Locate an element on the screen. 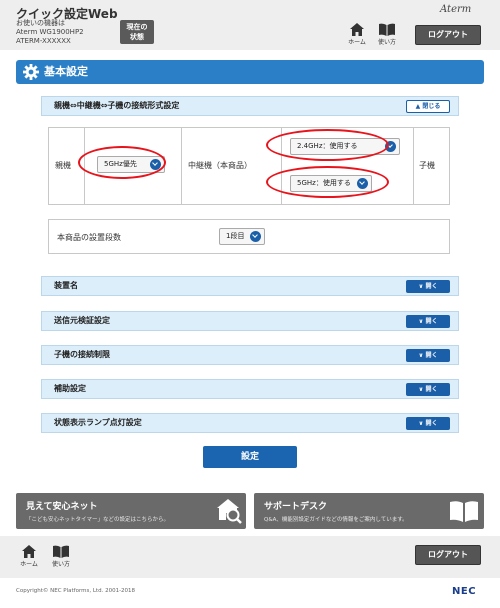 The image size is (500, 608). panel-title: 装置名 is located at coordinates (66, 285).